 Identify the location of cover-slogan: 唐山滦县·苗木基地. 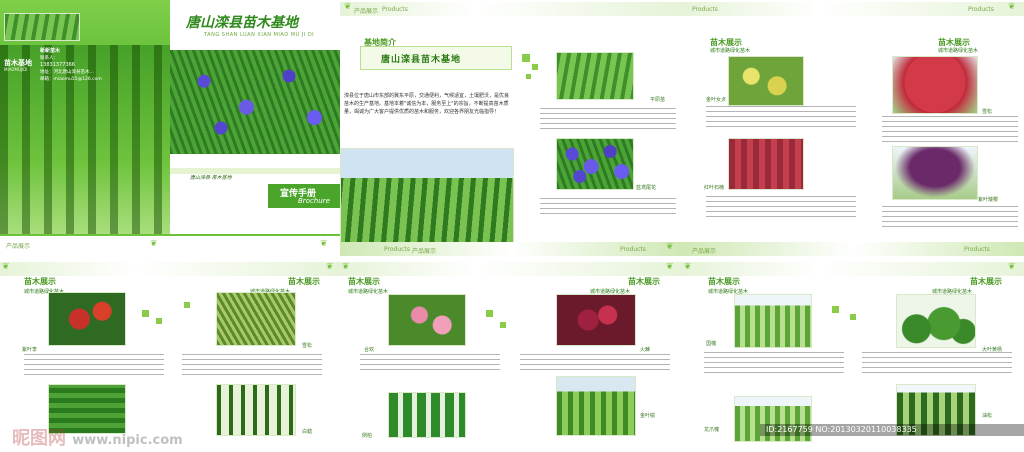
(211, 178).